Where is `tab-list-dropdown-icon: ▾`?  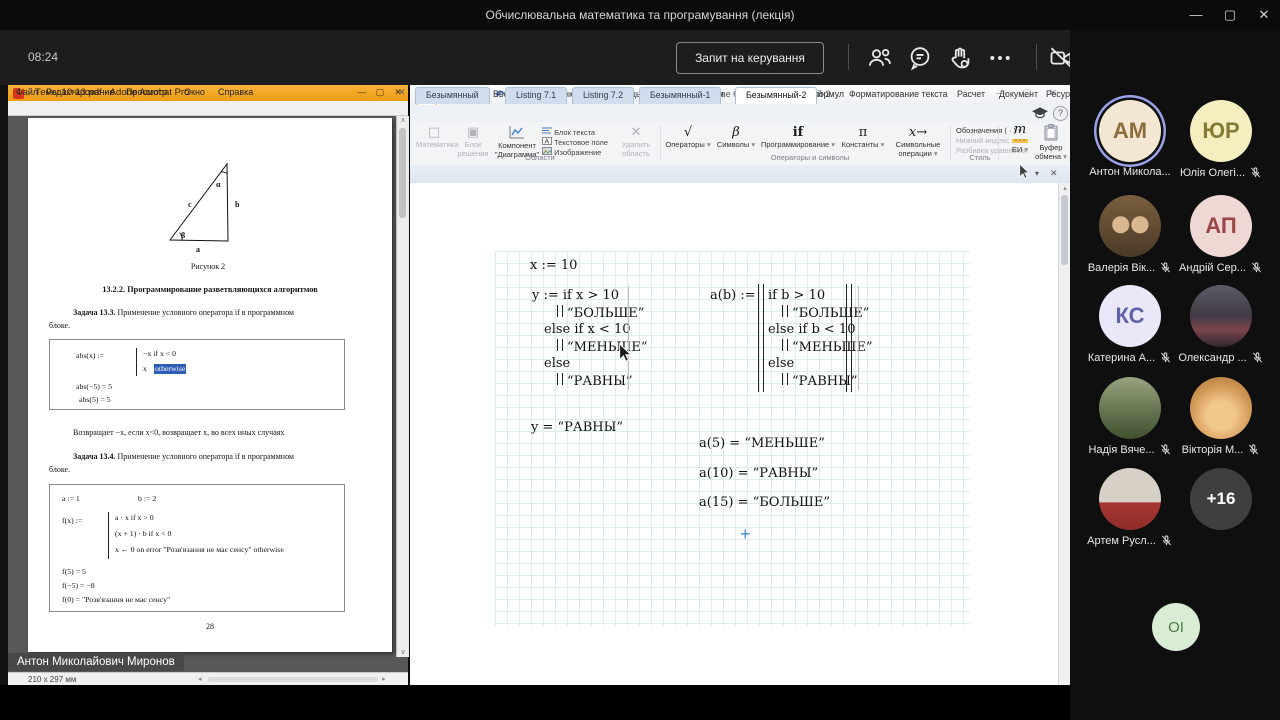
tab-list-dropdown-icon: ▾ is located at coordinates (1037, 173).